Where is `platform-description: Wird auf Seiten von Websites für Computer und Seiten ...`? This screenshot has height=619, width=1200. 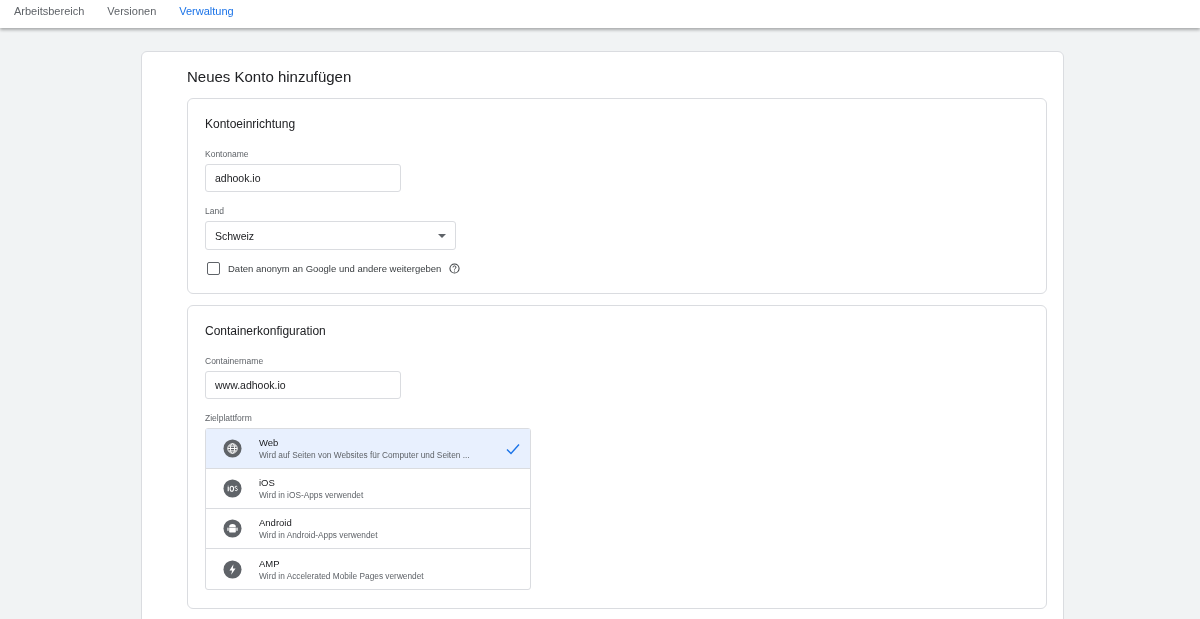
platform-description: Wird auf Seiten von Websites für Computer und Seiten ... is located at coordinates (365, 455).